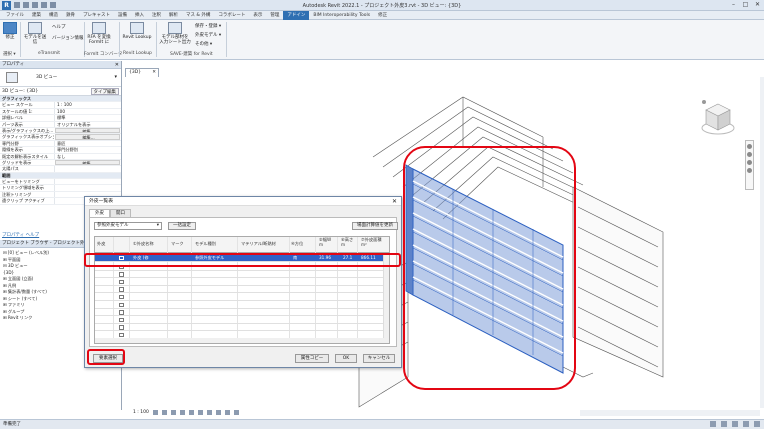  Describe the element at coordinates (96, 15) in the screenshot. I see `ribbon-tab: プレキャスト` at that location.